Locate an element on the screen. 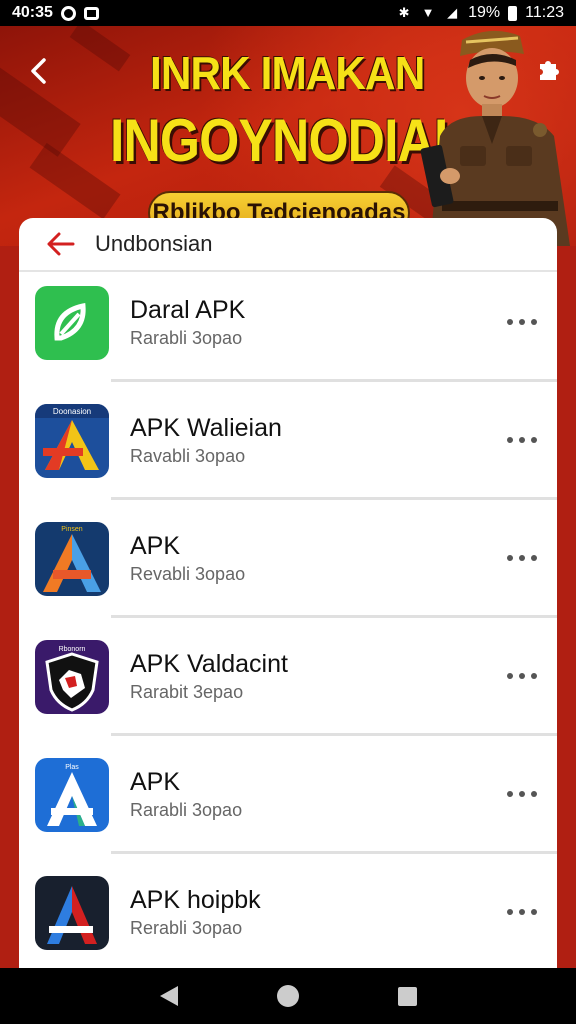 This screenshot has height=1024, width=576. list-item: Plas APK Rarabli 3opao is located at coordinates (288, 795).